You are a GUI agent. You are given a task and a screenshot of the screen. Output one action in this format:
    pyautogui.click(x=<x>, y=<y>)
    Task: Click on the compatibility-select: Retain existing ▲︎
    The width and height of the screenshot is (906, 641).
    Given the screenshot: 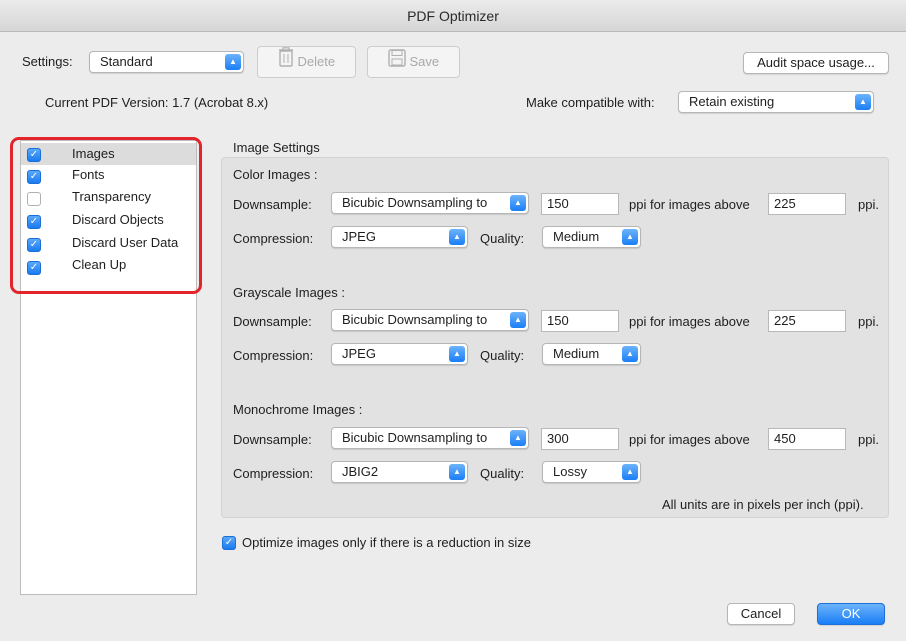 What is the action you would take?
    pyautogui.click(x=776, y=102)
    